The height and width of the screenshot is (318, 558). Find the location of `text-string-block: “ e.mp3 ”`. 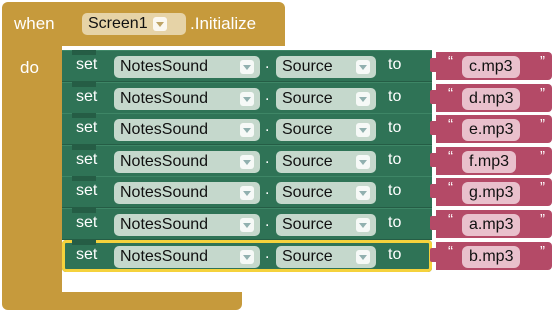

text-string-block: “ e.mp3 ” is located at coordinates (491, 129).